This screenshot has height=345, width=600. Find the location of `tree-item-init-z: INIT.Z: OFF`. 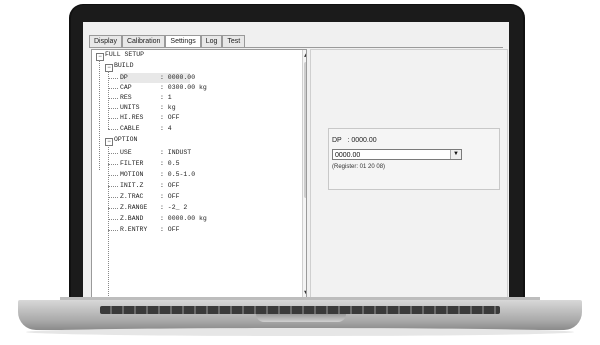

tree-item-init-z: INIT.Z: OFF is located at coordinates (150, 186).